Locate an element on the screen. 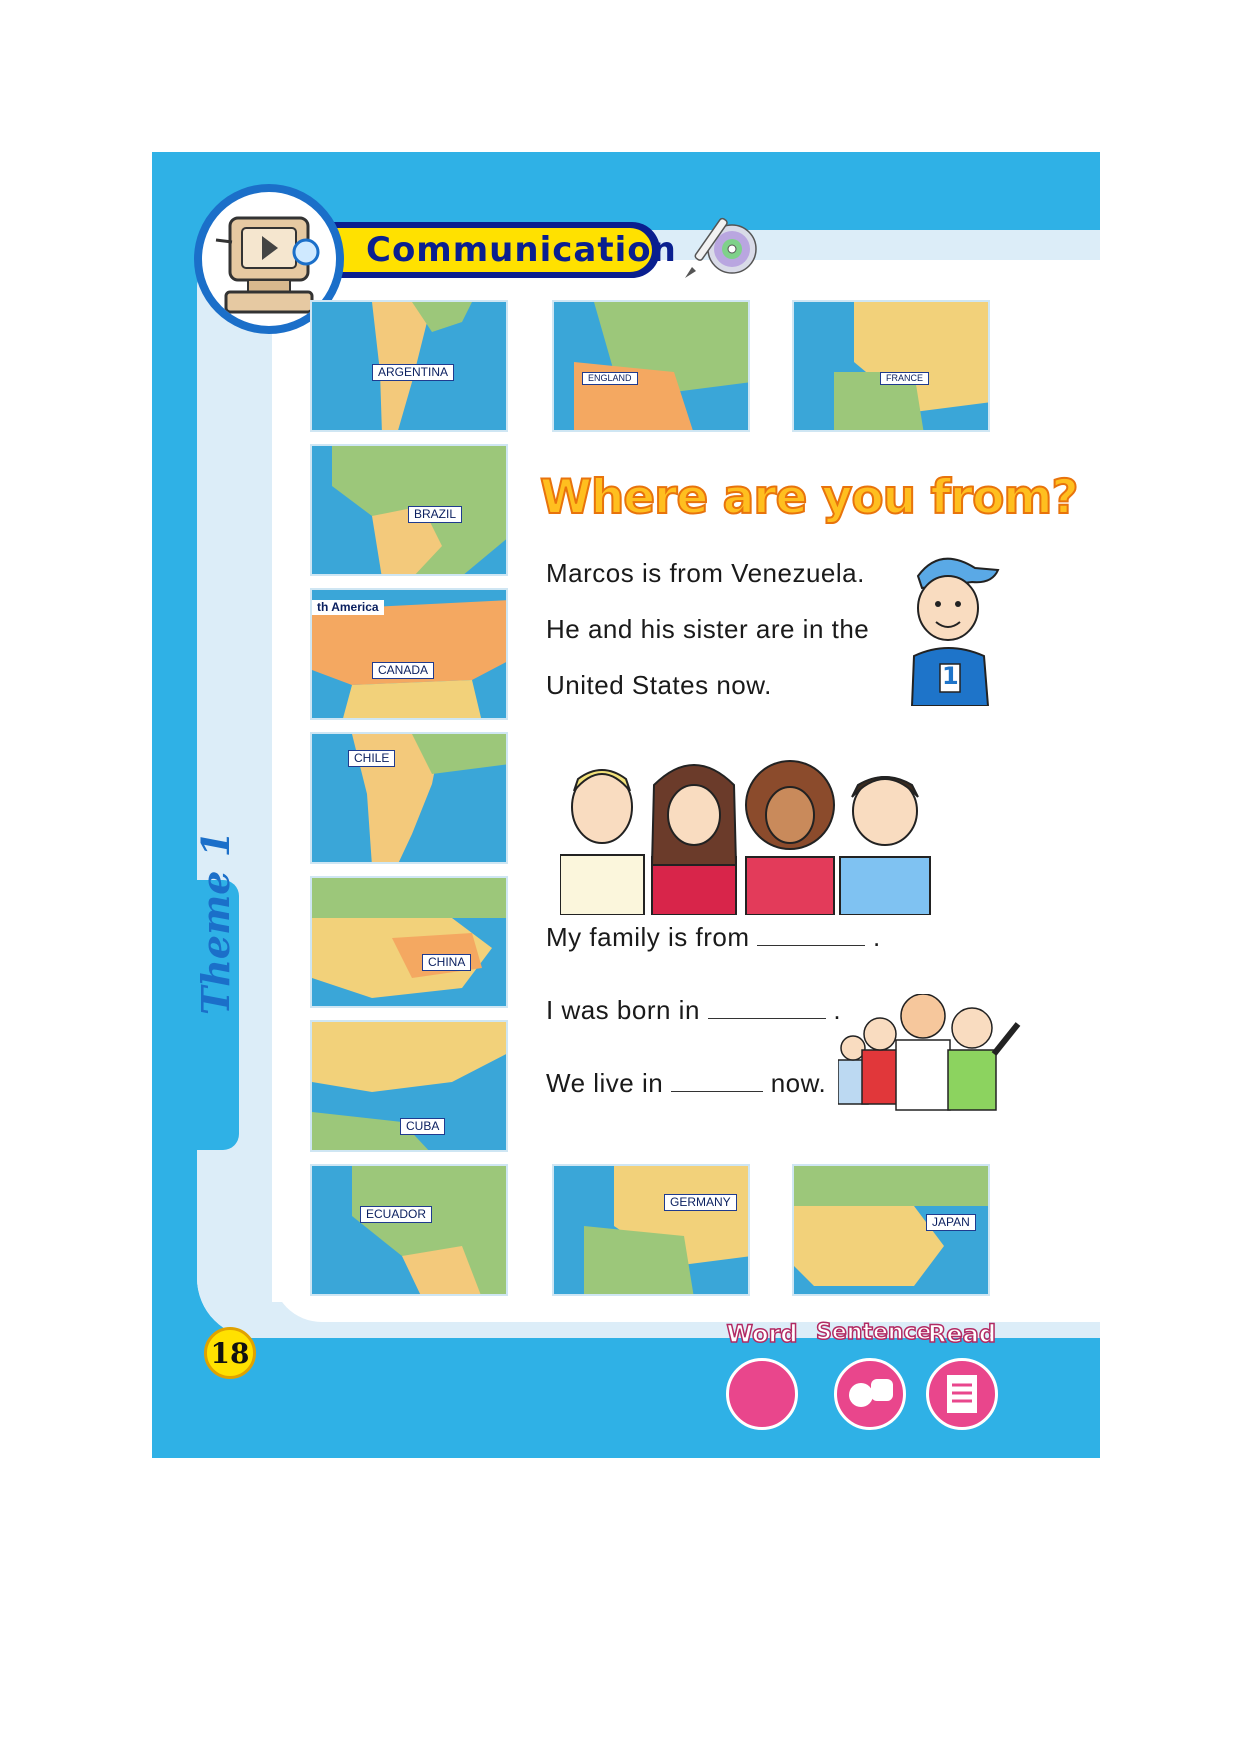 Image resolution: width=1241 pixels, height=1755 pixels. map-france: FRANCE is located at coordinates (891, 366).